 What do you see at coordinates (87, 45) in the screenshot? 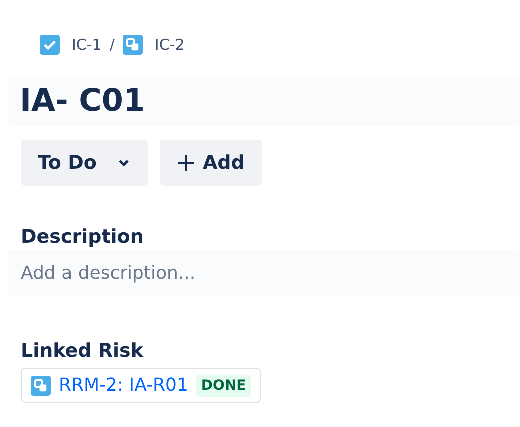
I see `breadcrumb-link: IC-1` at bounding box center [87, 45].